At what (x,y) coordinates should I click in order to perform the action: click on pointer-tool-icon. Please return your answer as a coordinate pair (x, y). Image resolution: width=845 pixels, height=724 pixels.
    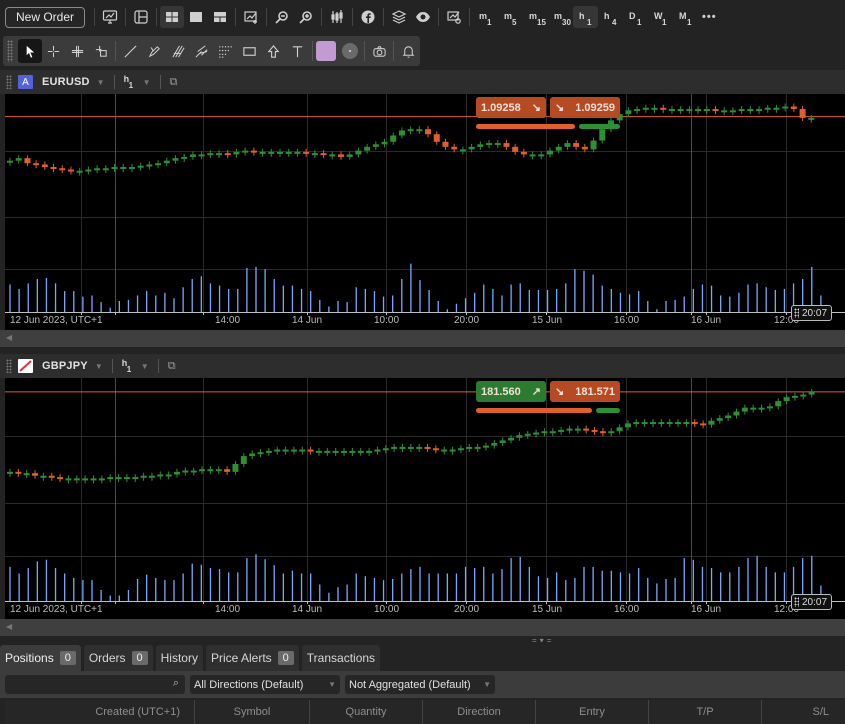
    Looking at the image, I should click on (29, 51).